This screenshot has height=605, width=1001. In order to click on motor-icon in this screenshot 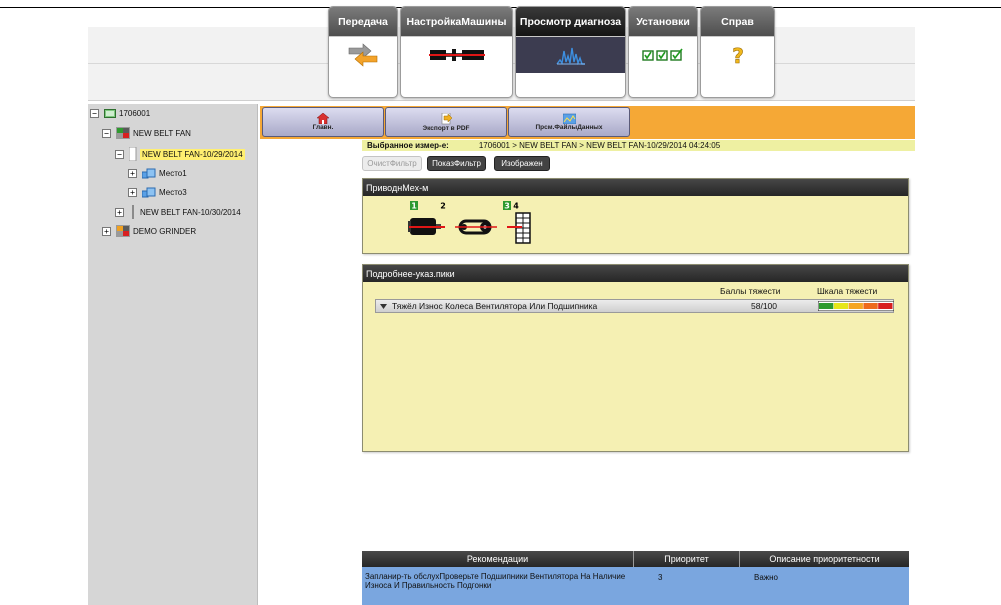, I will do `click(426, 226)`.